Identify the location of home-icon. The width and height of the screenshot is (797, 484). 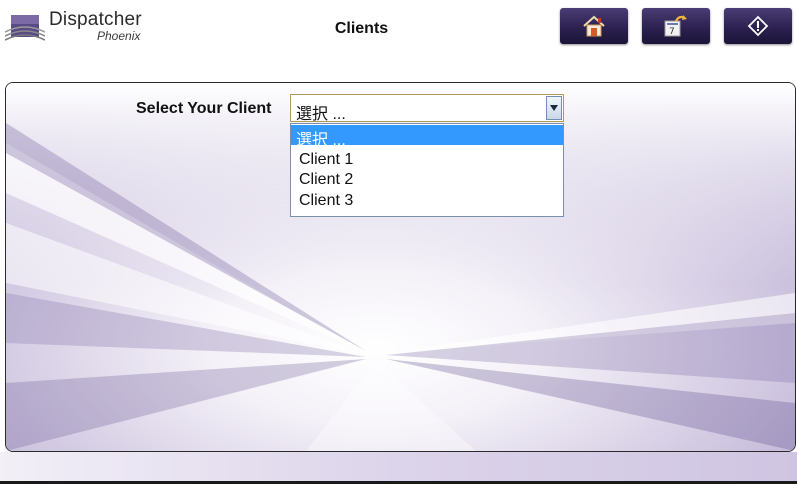
(594, 26).